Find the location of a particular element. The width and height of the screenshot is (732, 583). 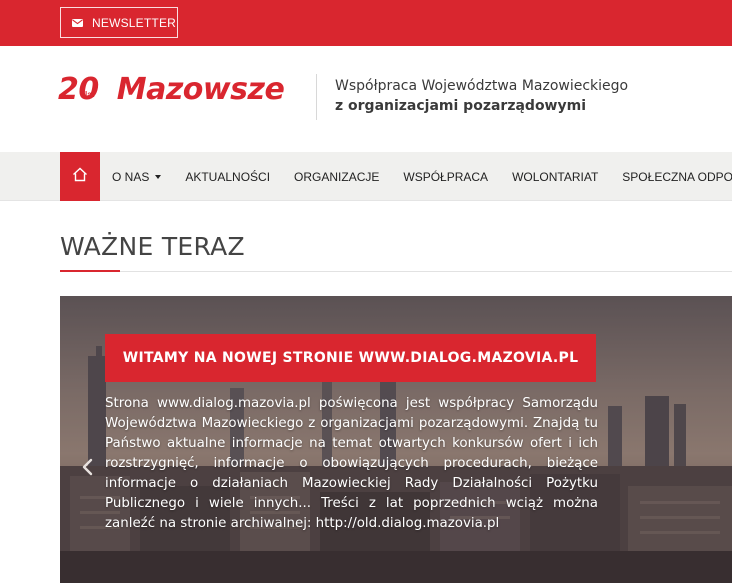

logo-lat: lat is located at coordinates (90, 94).